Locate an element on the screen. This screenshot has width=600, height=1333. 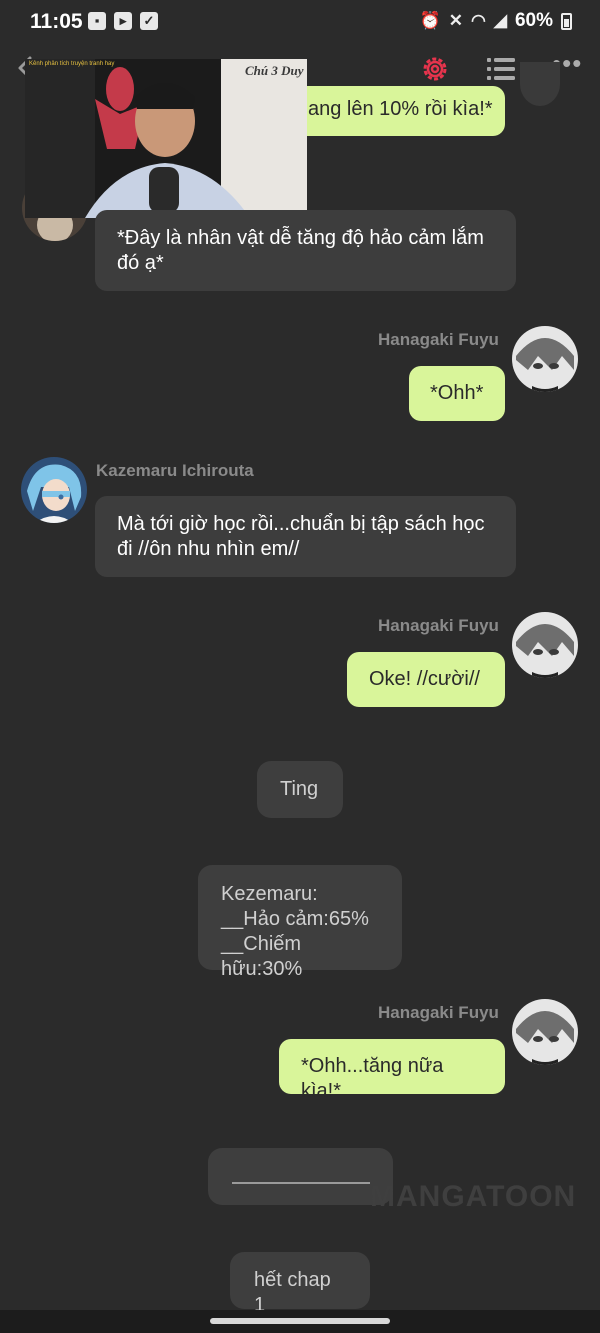
status-right: ⏰ ✕ ◠ ◢ 60% is located at coordinates (496, 21).